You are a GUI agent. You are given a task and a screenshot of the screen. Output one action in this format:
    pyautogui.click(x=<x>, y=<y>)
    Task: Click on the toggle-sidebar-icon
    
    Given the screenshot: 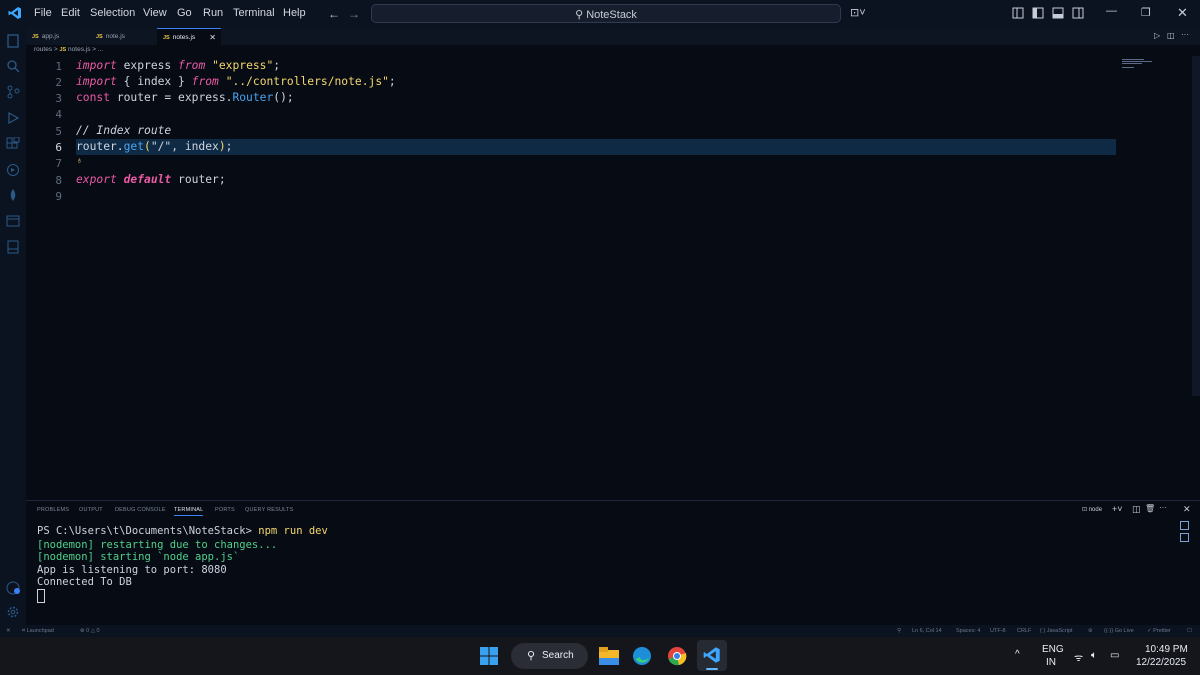 What is the action you would take?
    pyautogui.click(x=1038, y=13)
    